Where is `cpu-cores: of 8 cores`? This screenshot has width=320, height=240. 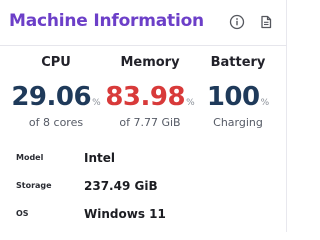 cpu-cores: of 8 cores is located at coordinates (56, 122).